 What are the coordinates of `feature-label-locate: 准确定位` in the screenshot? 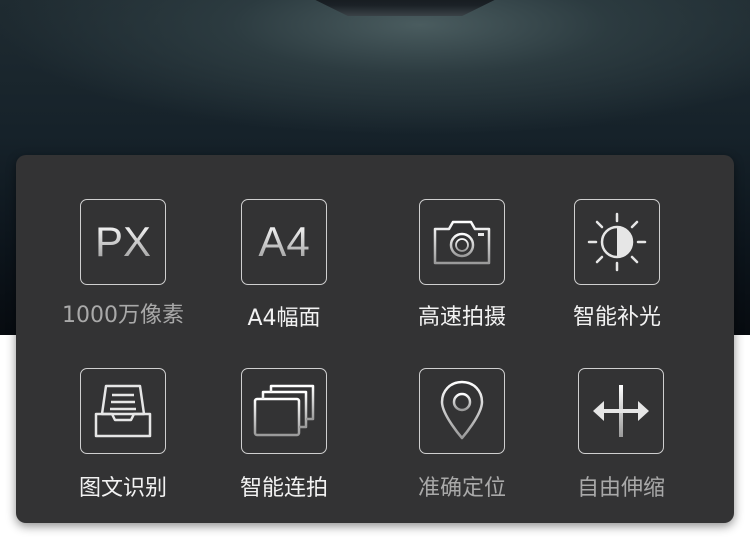 It's located at (461, 488).